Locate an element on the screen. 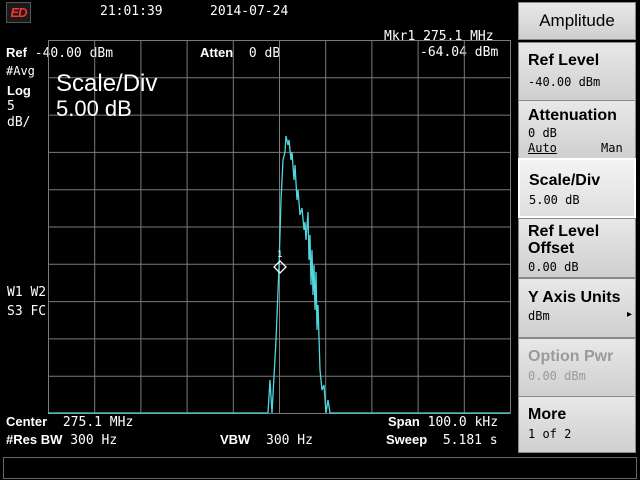 Image resolution: width=640 pixels, height=480 pixels. ref-offset-value: 0.00 dB is located at coordinates (553, 267).